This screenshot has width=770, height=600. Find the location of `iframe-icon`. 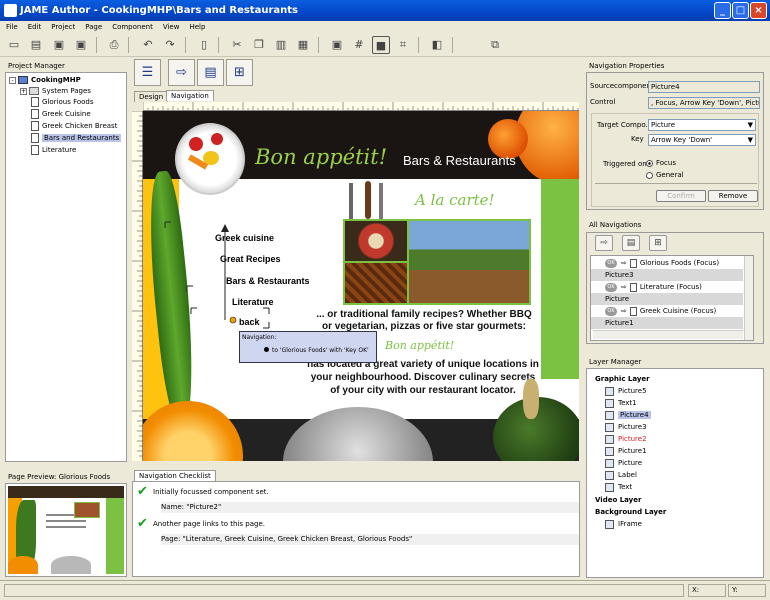

iframe-icon is located at coordinates (609, 524).